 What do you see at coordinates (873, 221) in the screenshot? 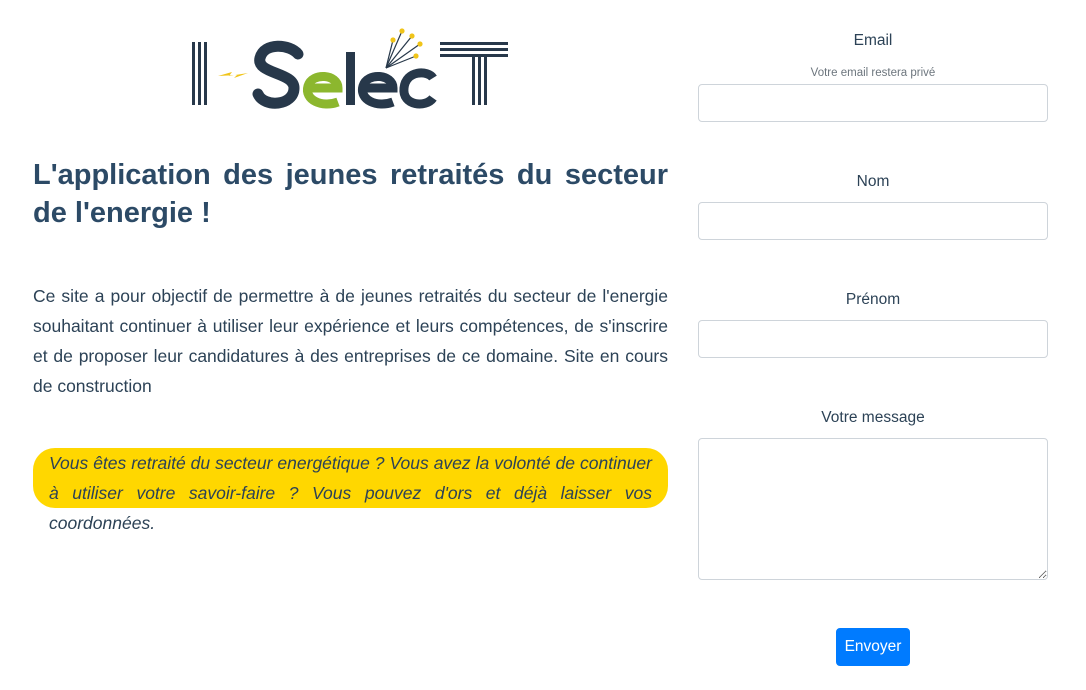
I see `nom-field` at bounding box center [873, 221].